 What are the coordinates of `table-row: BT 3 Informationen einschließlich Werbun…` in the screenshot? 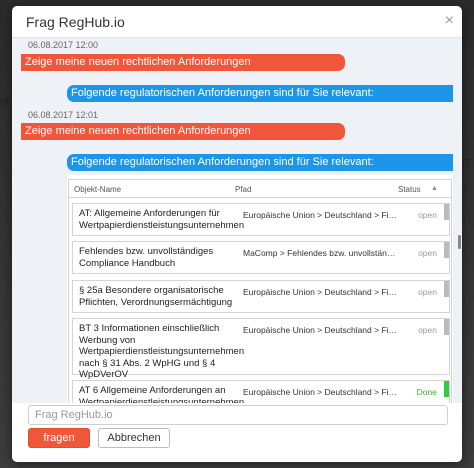 It's located at (261, 349).